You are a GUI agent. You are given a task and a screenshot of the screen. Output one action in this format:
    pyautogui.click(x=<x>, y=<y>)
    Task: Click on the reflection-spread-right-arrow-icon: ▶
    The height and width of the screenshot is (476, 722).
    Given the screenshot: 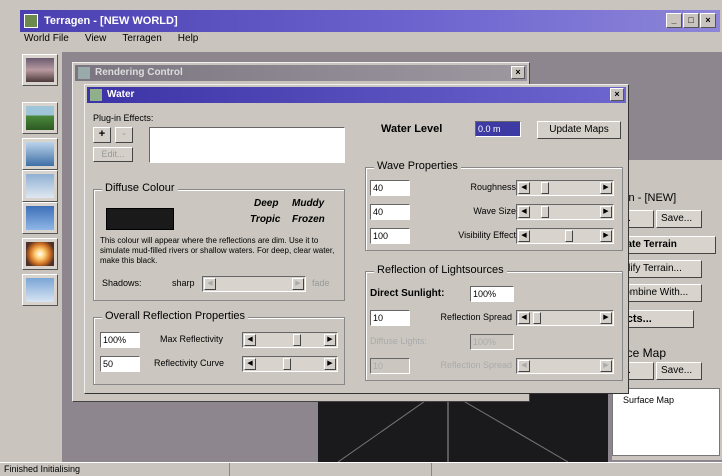 What is the action you would take?
    pyautogui.click(x=606, y=318)
    